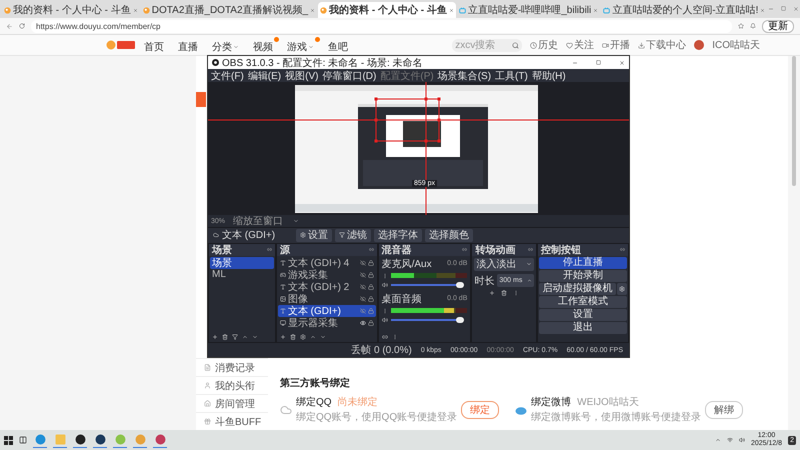 The height and width of the screenshot is (450, 800). What do you see at coordinates (511, 75) in the screenshot?
I see `menu-item: 工具(T)` at bounding box center [511, 75].